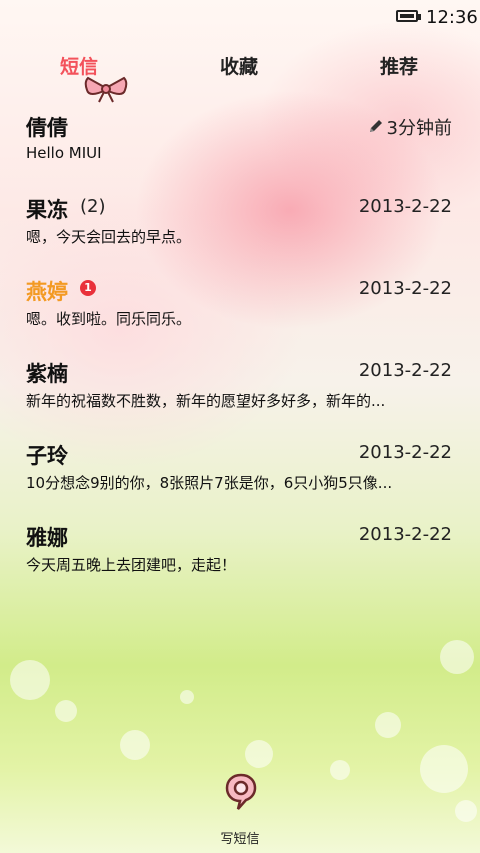 Image resolution: width=480 pixels, height=853 pixels. What do you see at coordinates (241, 791) in the screenshot?
I see `compose-message-icon` at bounding box center [241, 791].